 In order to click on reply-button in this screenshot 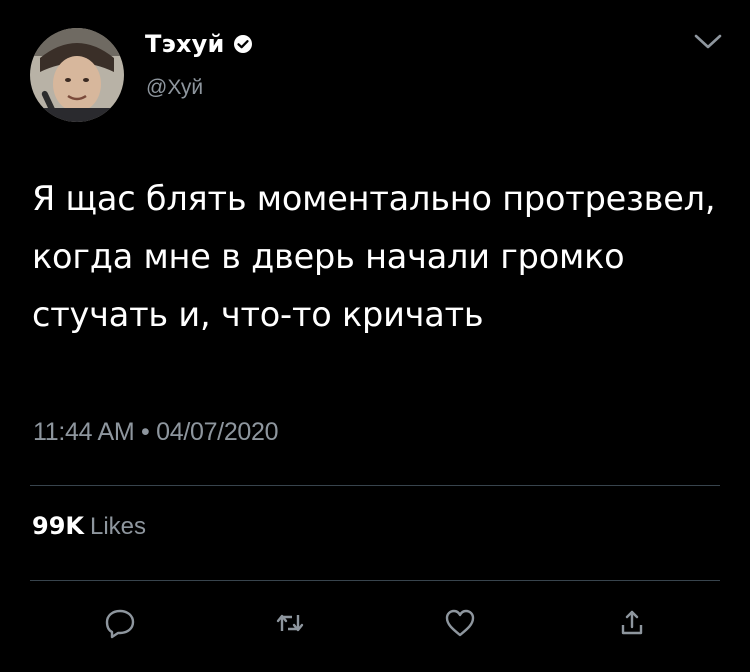, I will do `click(120, 623)`.